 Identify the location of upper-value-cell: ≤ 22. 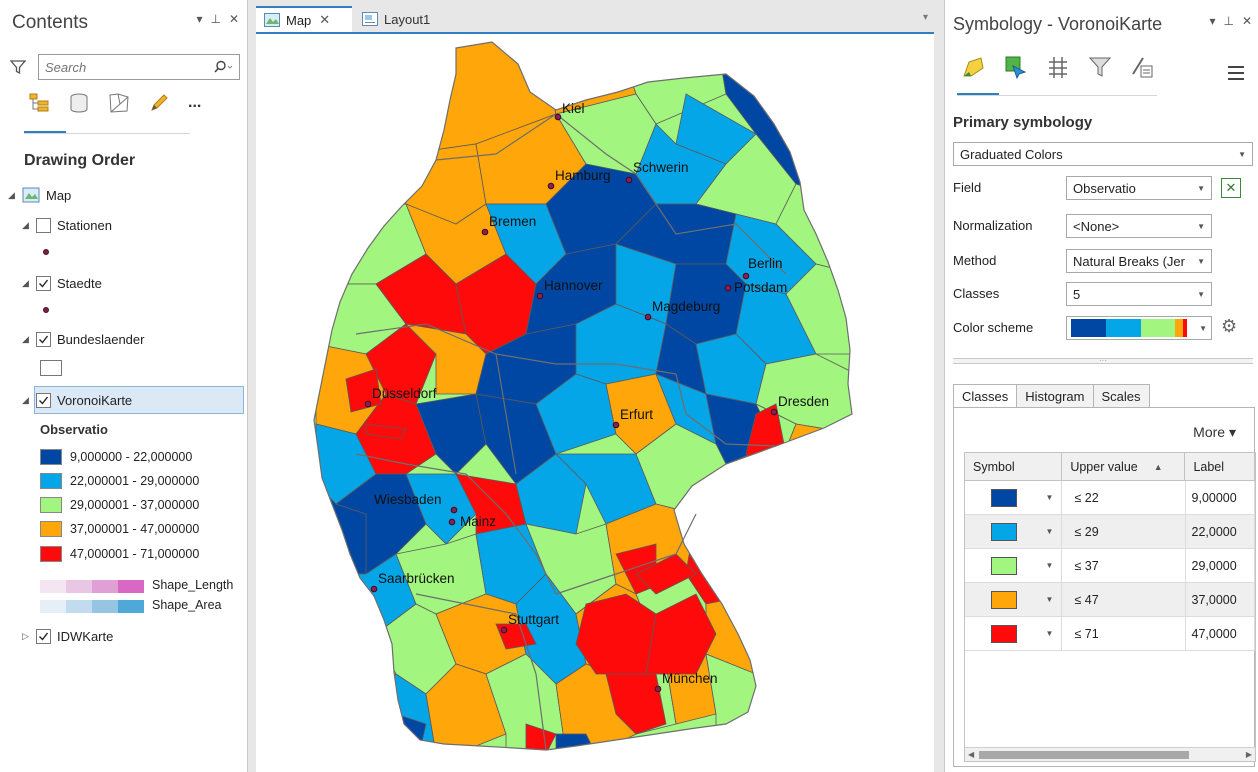
(1124, 497).